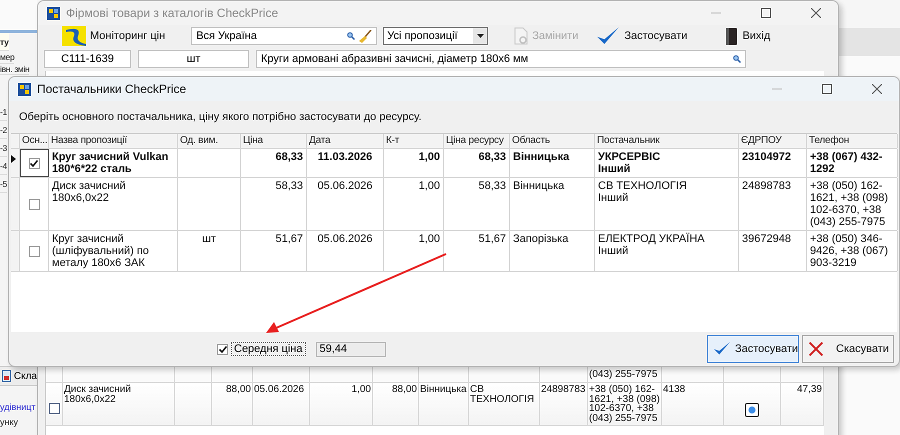  What do you see at coordinates (3, 148) in the screenshot?
I see `row-label: -3` at bounding box center [3, 148].